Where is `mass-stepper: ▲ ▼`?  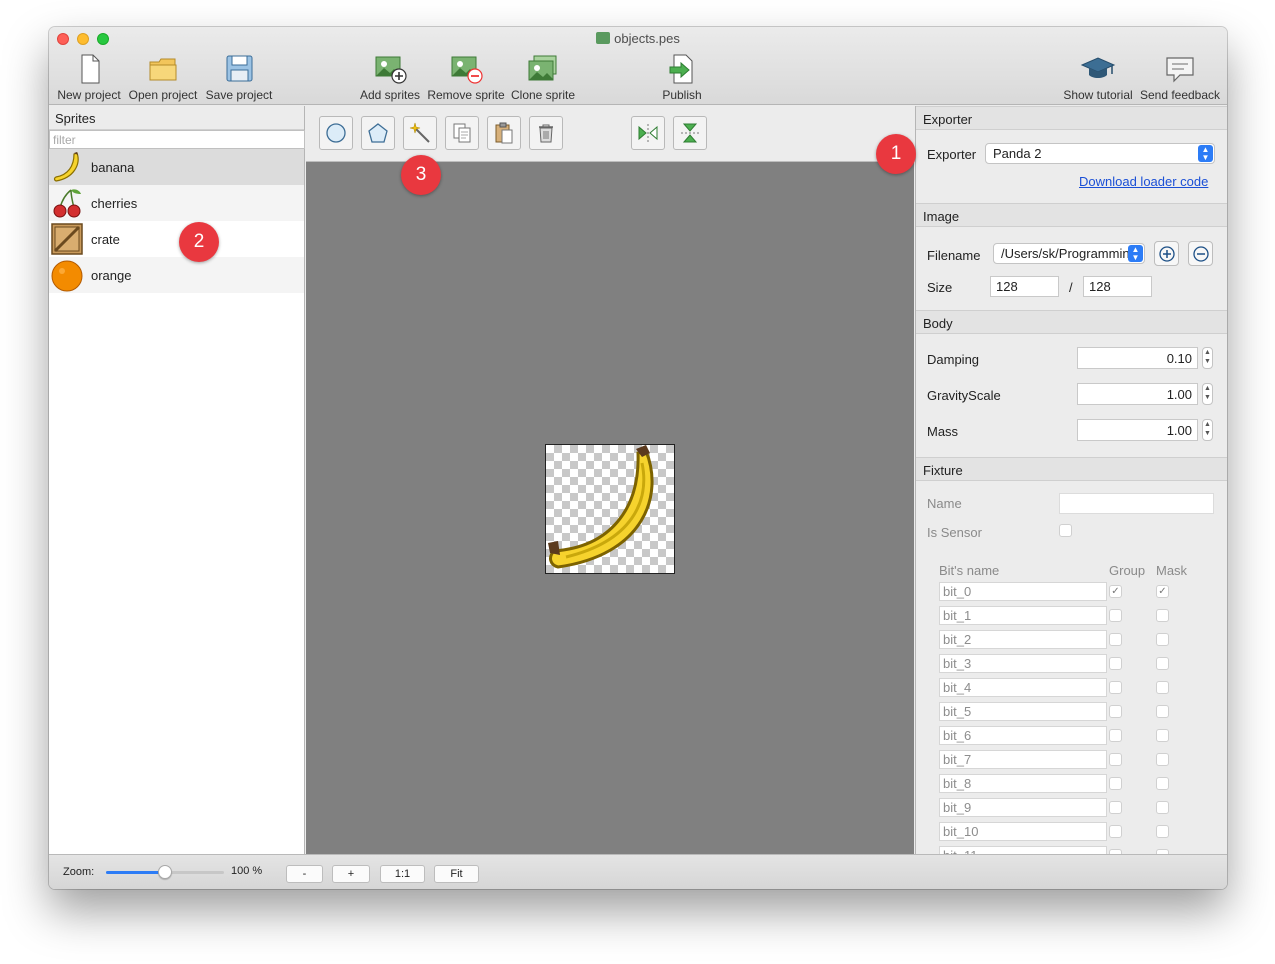
mass-stepper: ▲ ▼ is located at coordinates (1207, 430).